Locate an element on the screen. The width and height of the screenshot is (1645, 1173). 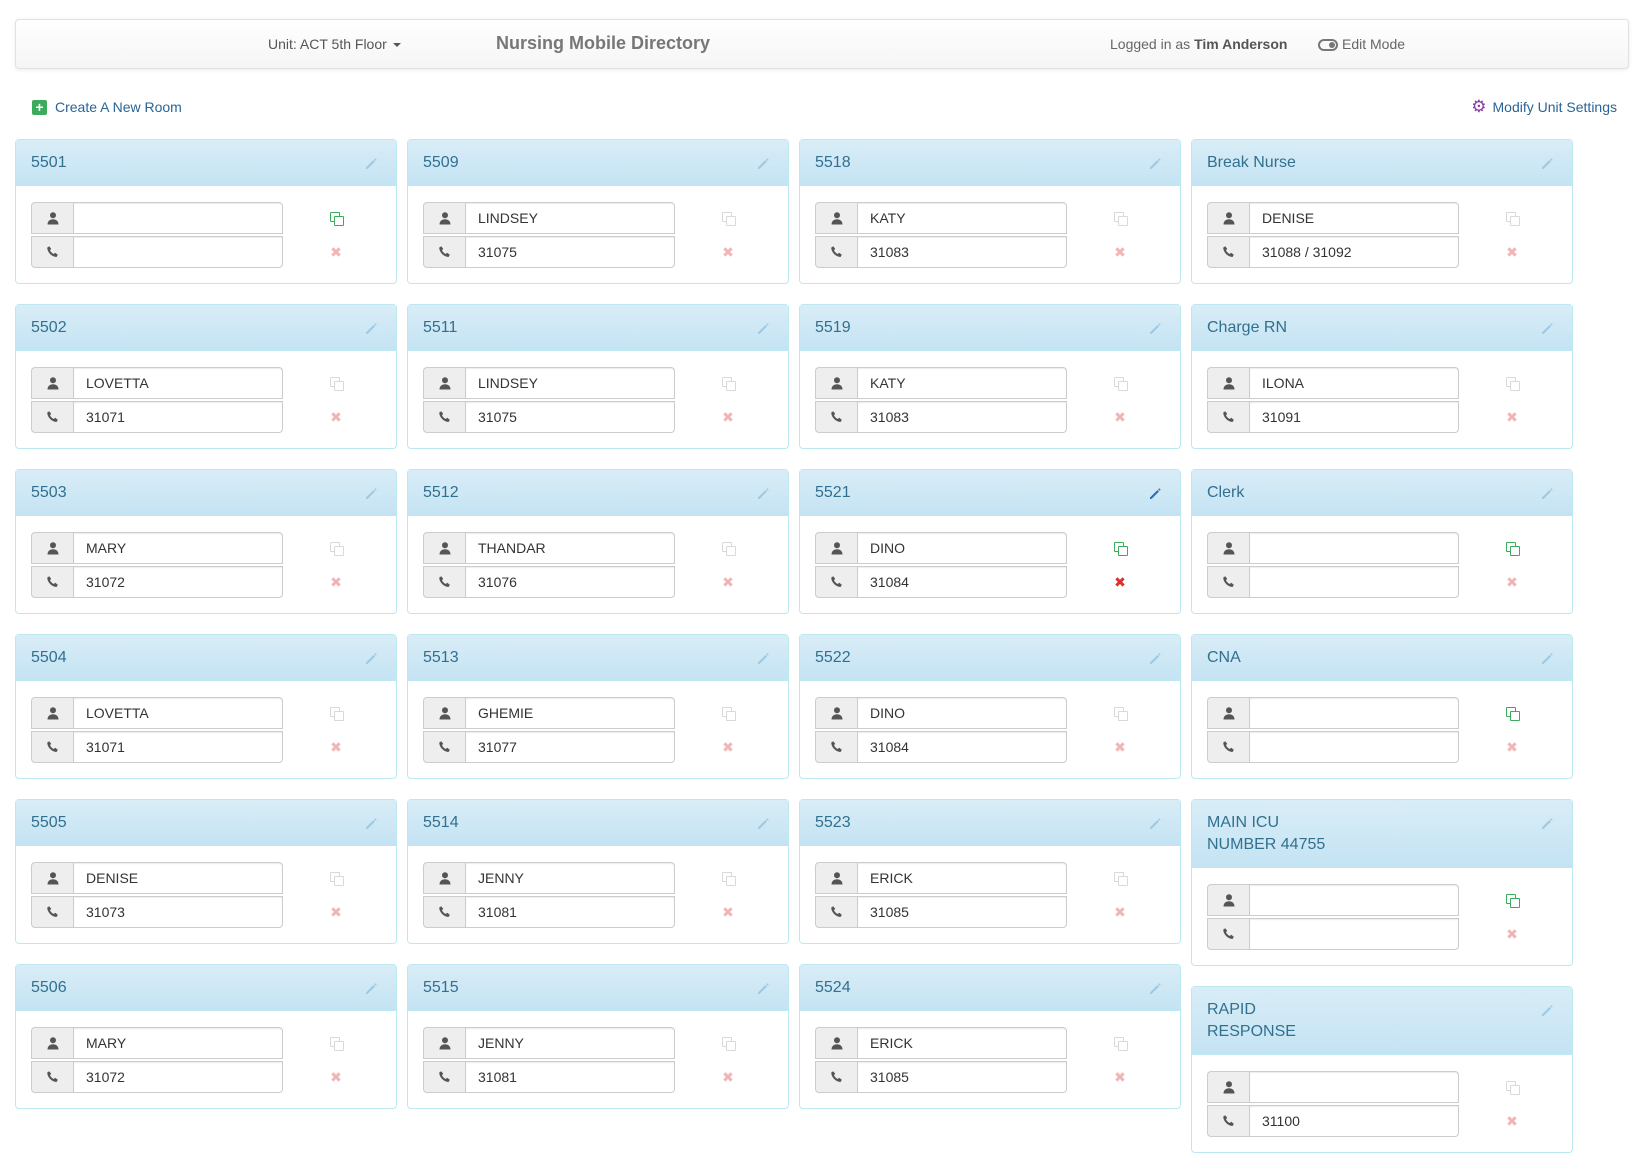
phone-number-field: 31091 is located at coordinates (1354, 417).